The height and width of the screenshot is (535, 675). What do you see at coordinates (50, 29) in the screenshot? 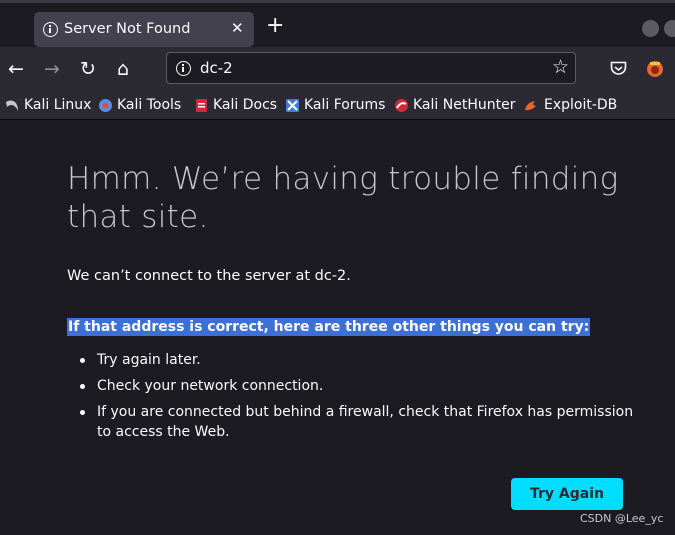
I see `info-icon` at bounding box center [50, 29].